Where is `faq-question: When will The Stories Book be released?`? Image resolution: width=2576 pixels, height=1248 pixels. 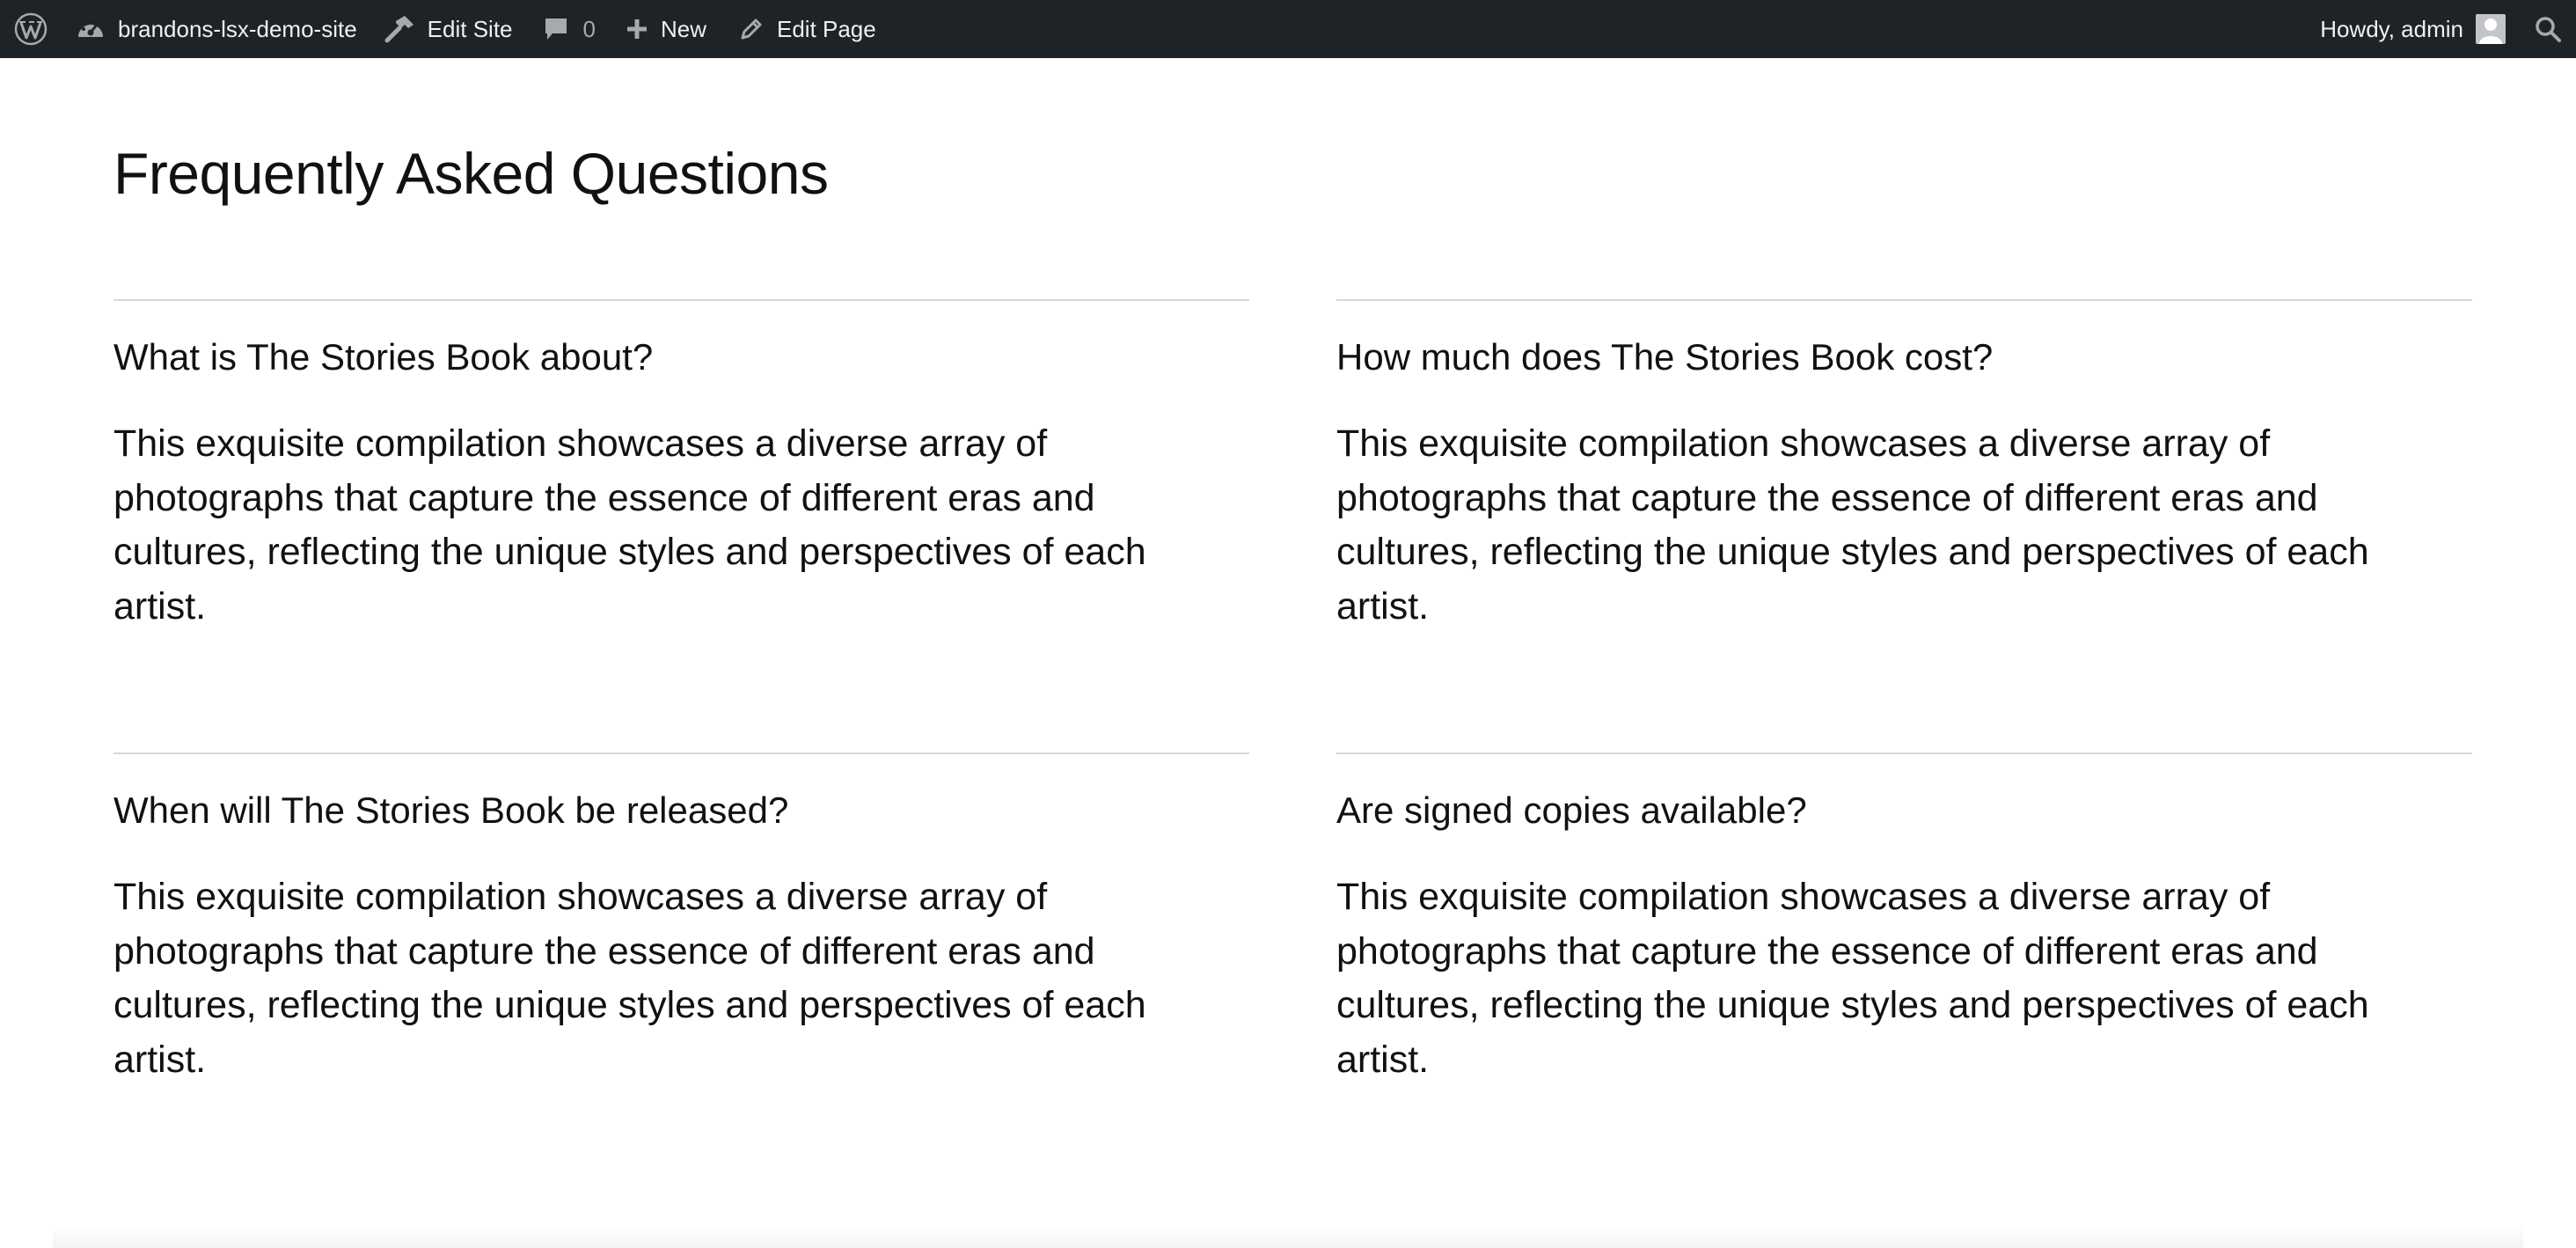 faq-question: When will The Stories Book be released? is located at coordinates (451, 810).